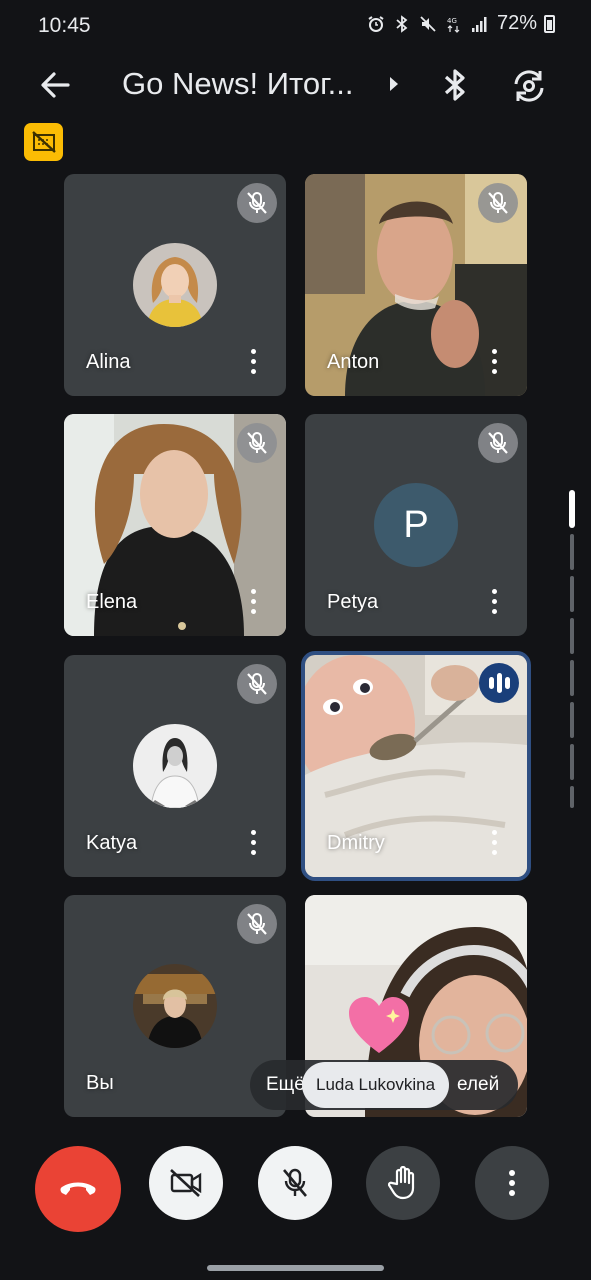 Image resolution: width=591 pixels, height=1280 pixels. I want to click on end-call-button, so click(78, 1189).